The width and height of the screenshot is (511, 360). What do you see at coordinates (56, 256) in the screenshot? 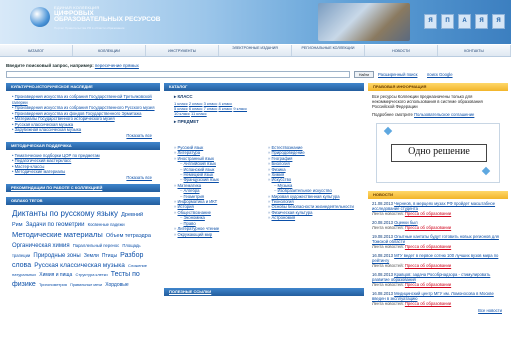
I see `tag-link: Природные зоны` at bounding box center [56, 256].